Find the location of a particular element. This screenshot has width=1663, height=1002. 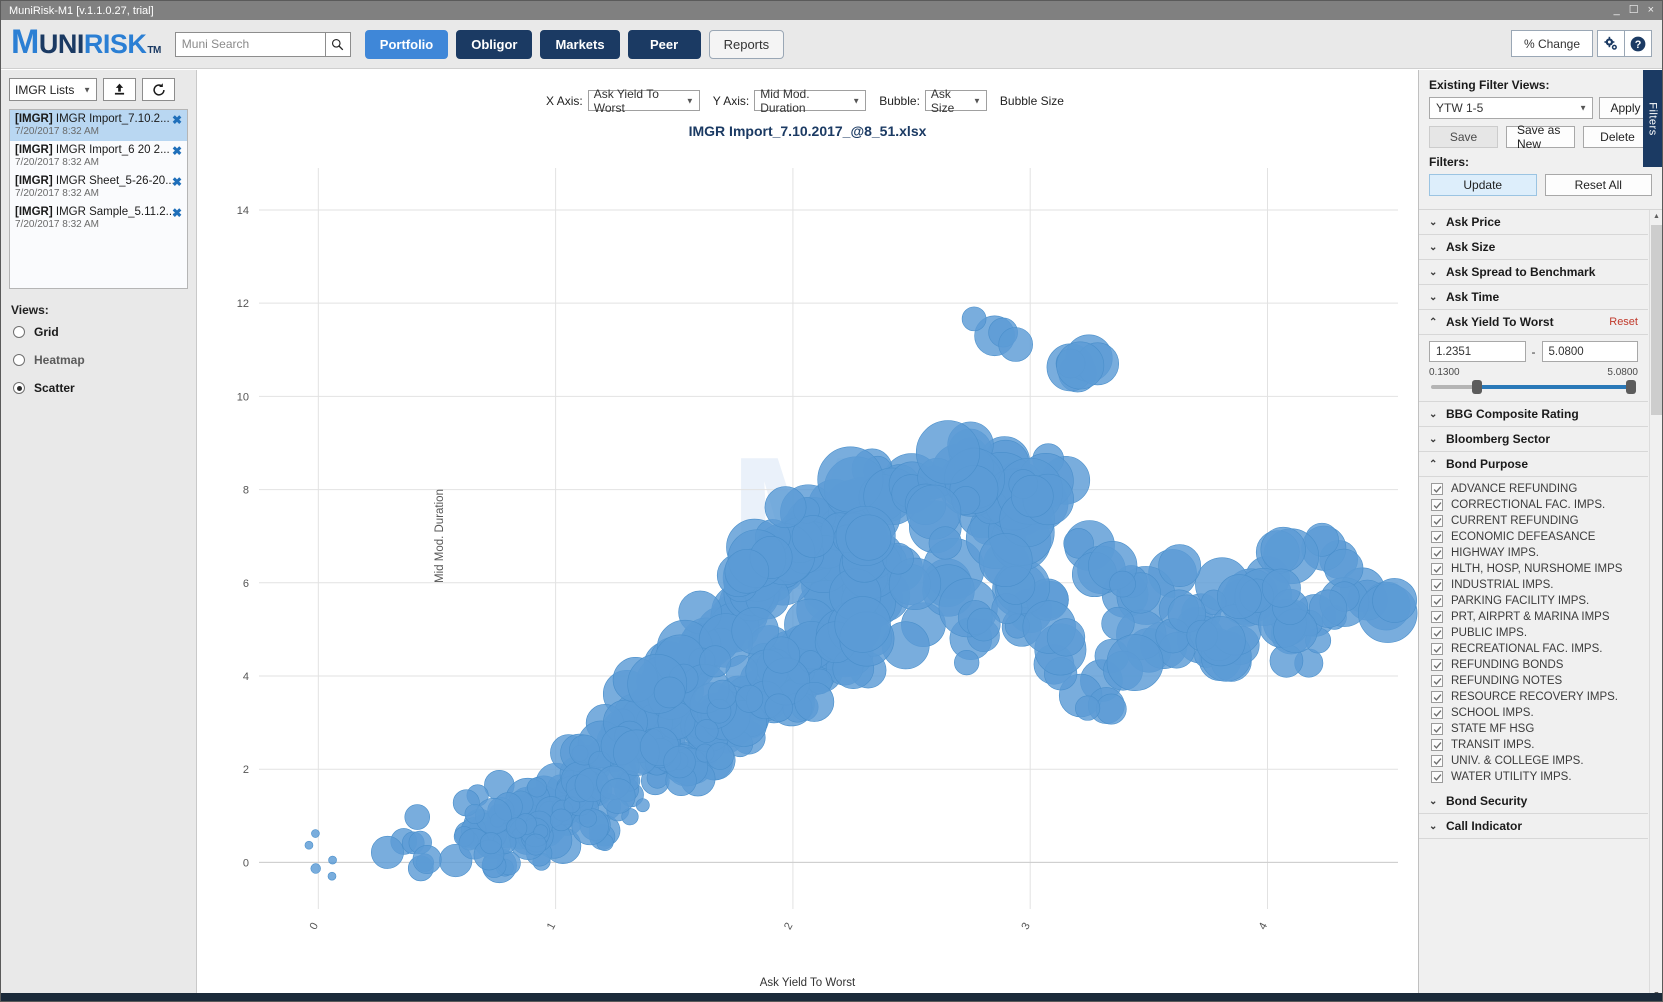

filter-section-header: ⌃ Bond Purpose is located at coordinates (1533, 464).